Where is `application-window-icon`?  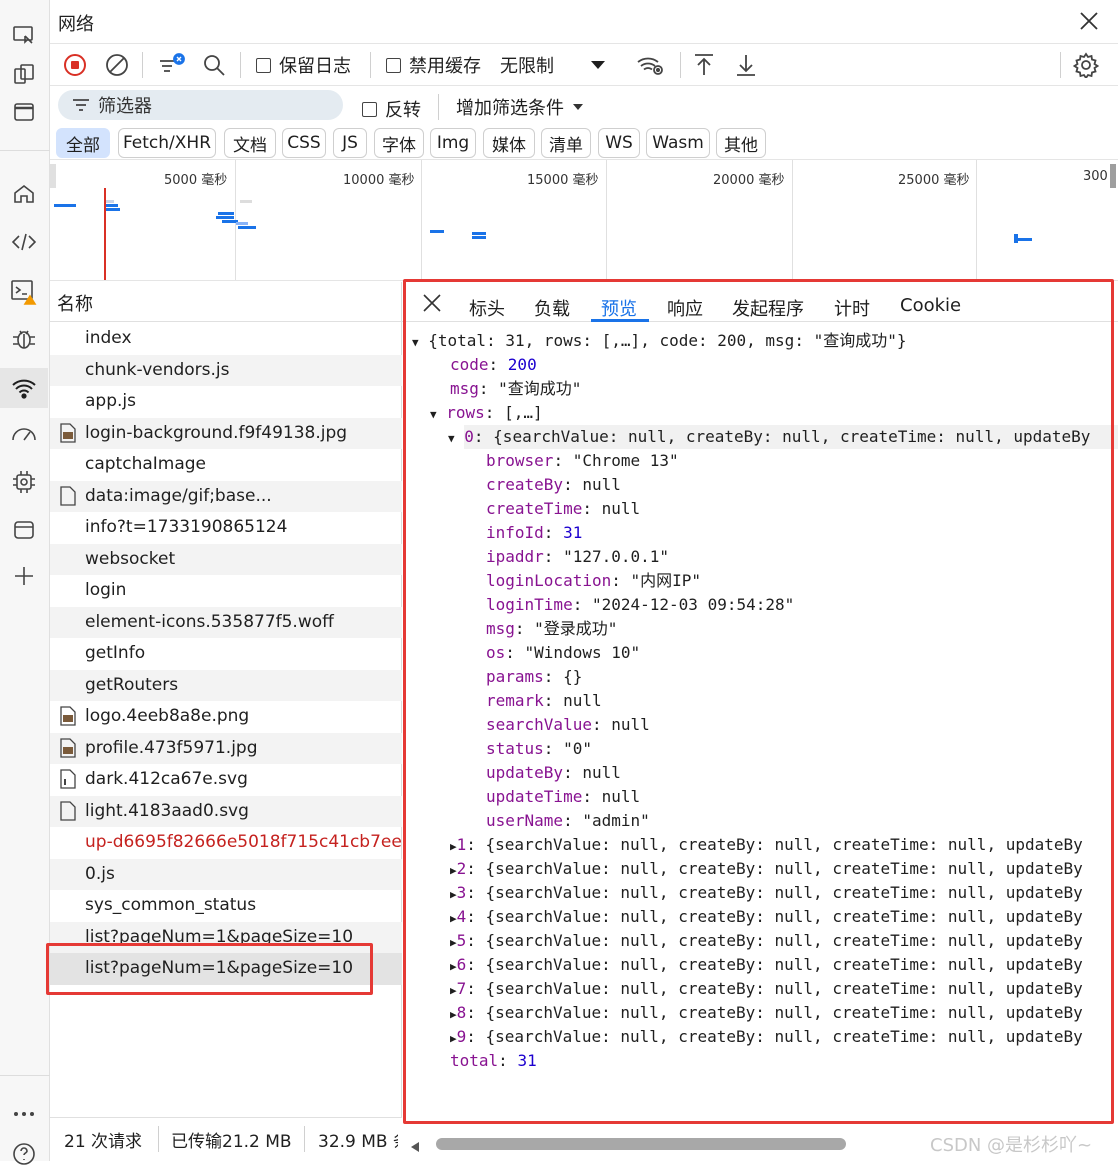 application-window-icon is located at coordinates (24, 530).